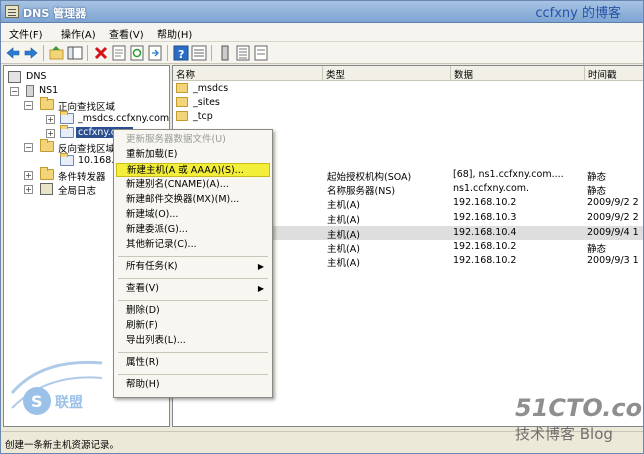 This screenshot has width=644, height=454. What do you see at coordinates (56, 387) in the screenshot?
I see `alliance-watermark-logo: S 联盟` at bounding box center [56, 387].